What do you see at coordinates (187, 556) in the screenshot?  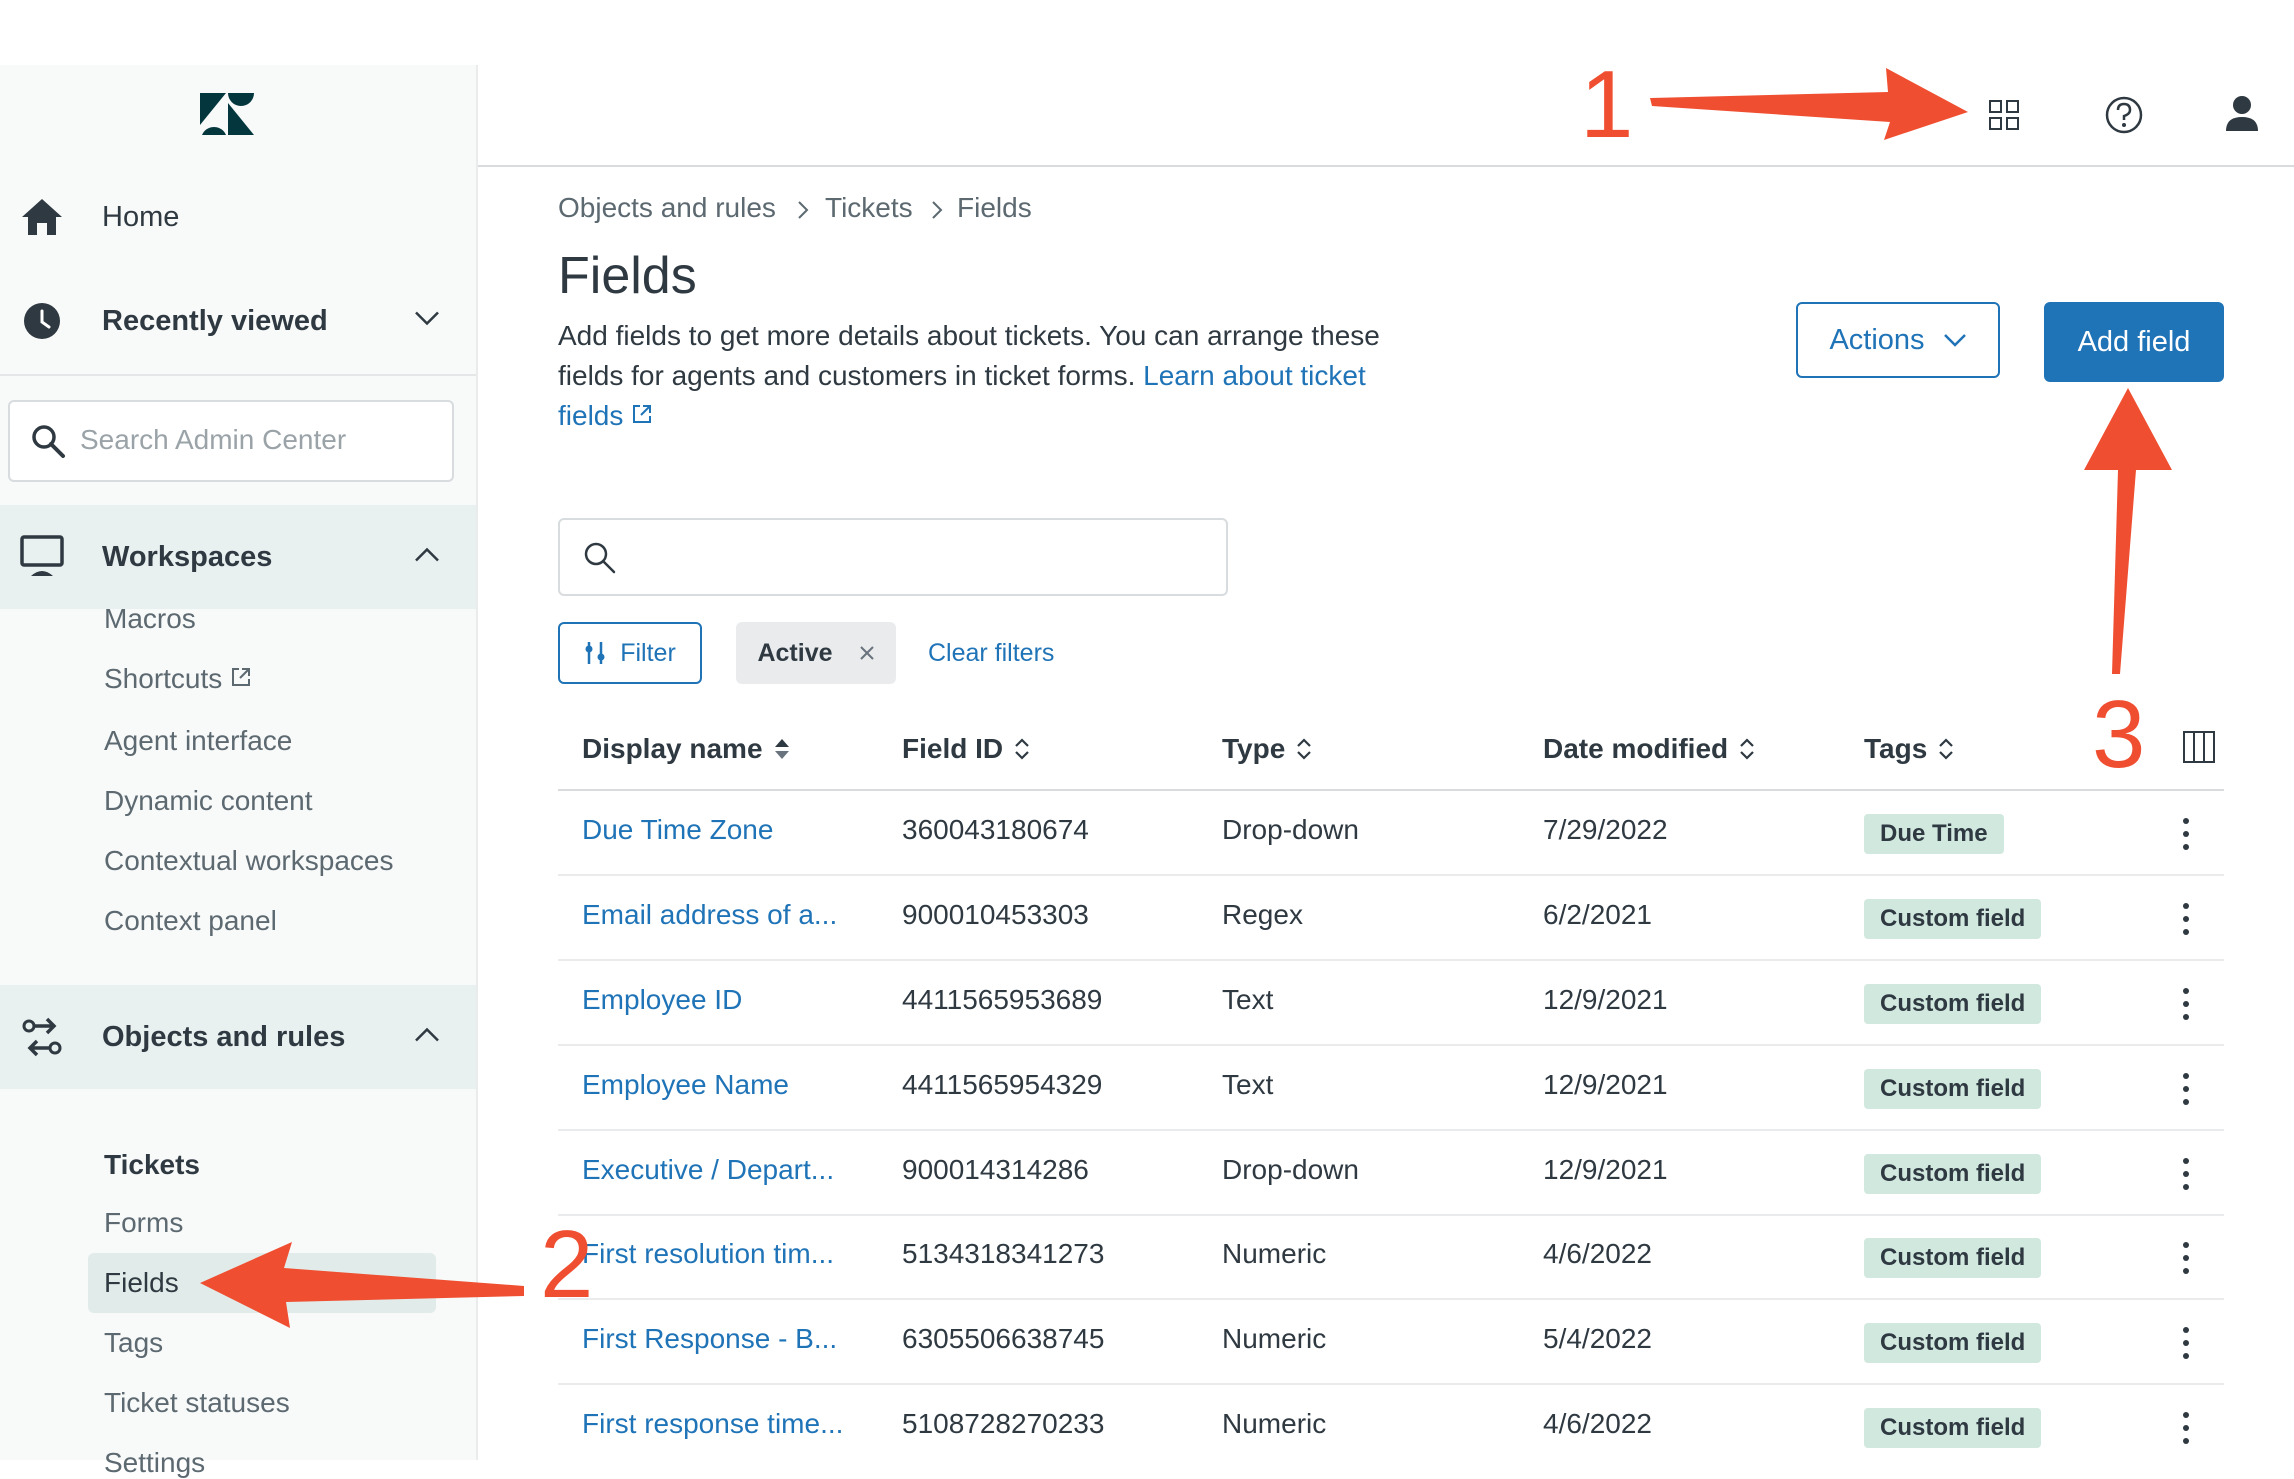 I see `sidebar-item-label: Workspaces` at bounding box center [187, 556].